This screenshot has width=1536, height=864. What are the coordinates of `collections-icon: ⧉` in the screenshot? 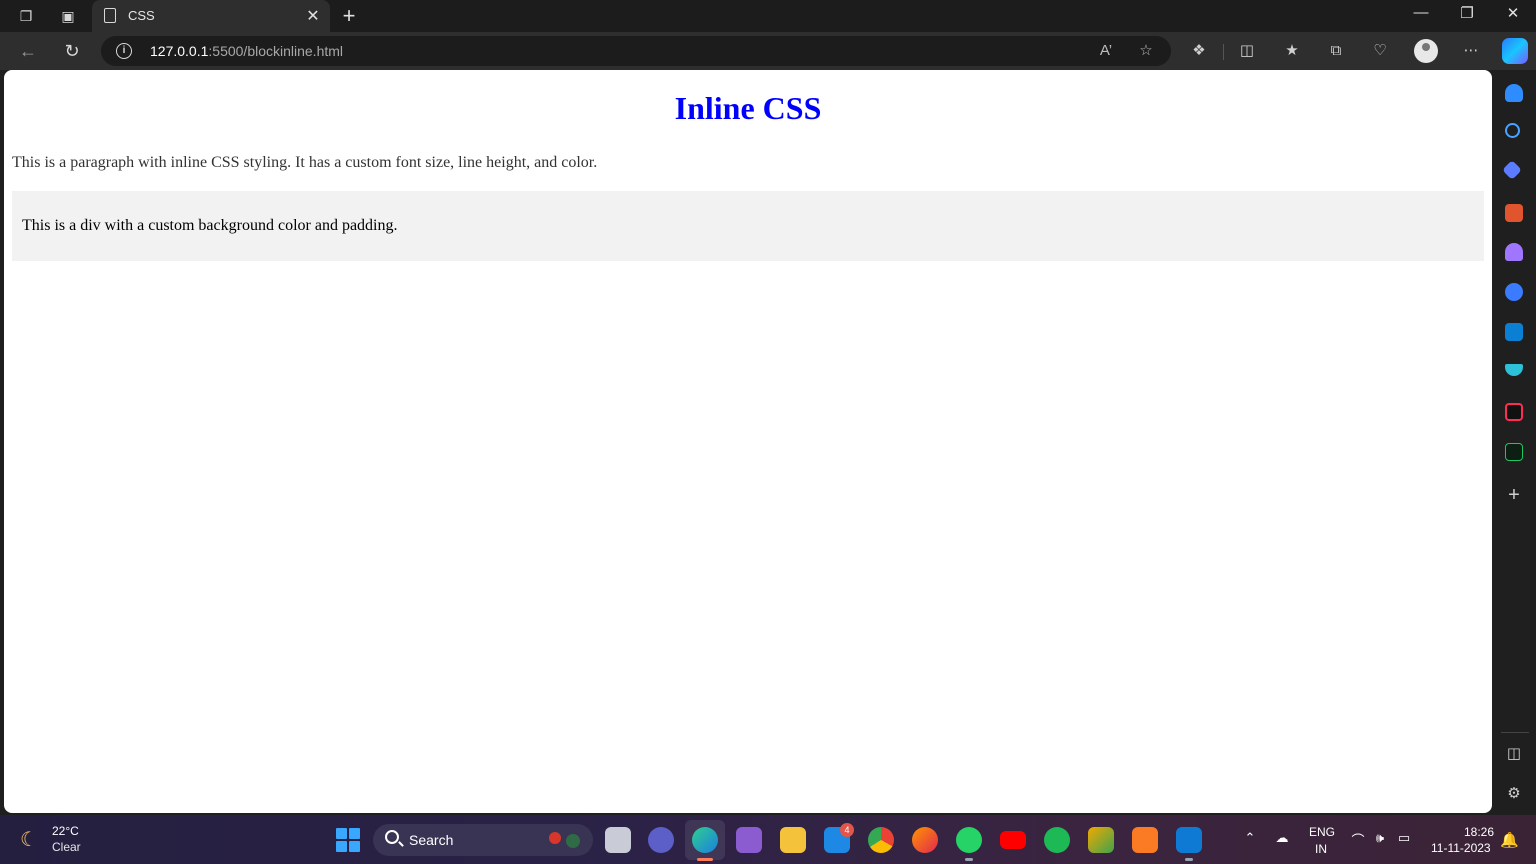 It's located at (1336, 51).